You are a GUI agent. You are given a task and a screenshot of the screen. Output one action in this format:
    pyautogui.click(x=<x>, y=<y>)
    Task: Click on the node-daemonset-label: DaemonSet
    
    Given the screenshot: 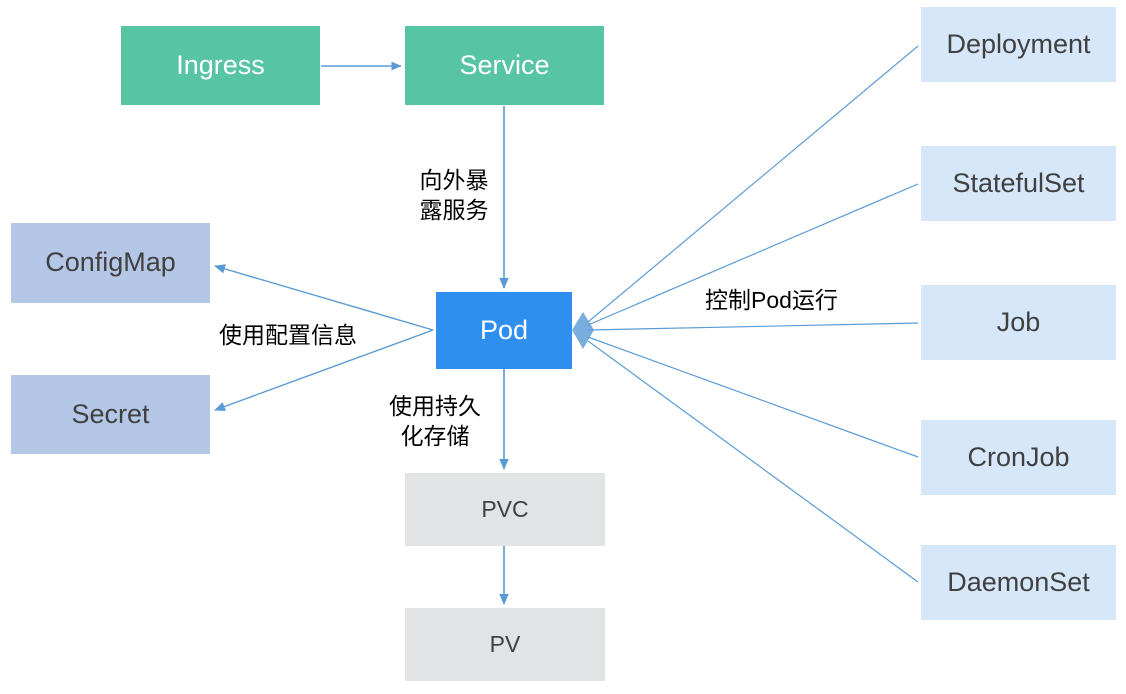 What is the action you would take?
    pyautogui.click(x=1018, y=581)
    